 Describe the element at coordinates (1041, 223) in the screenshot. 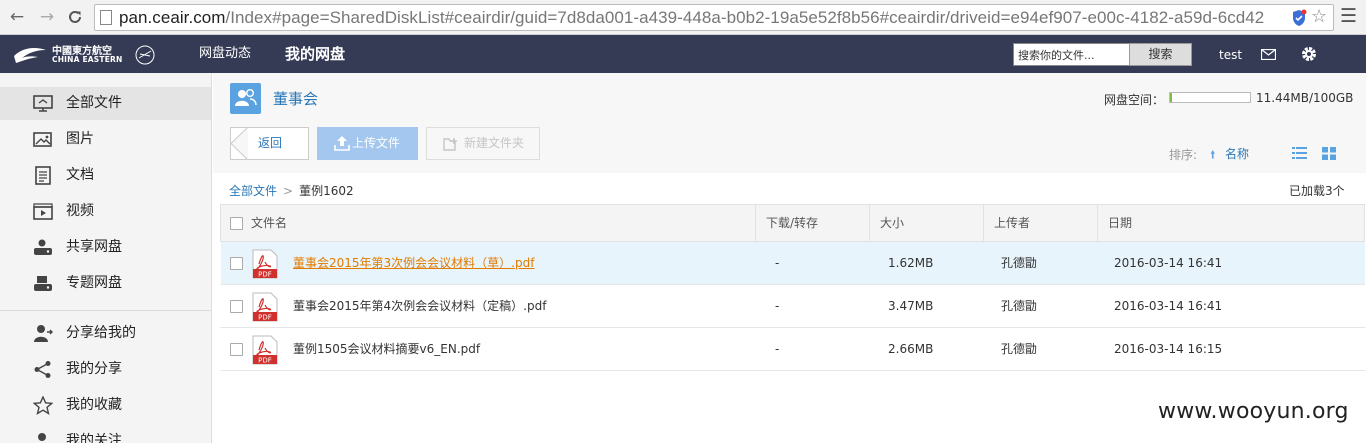

I see `column-header-uploader: 上传者` at that location.